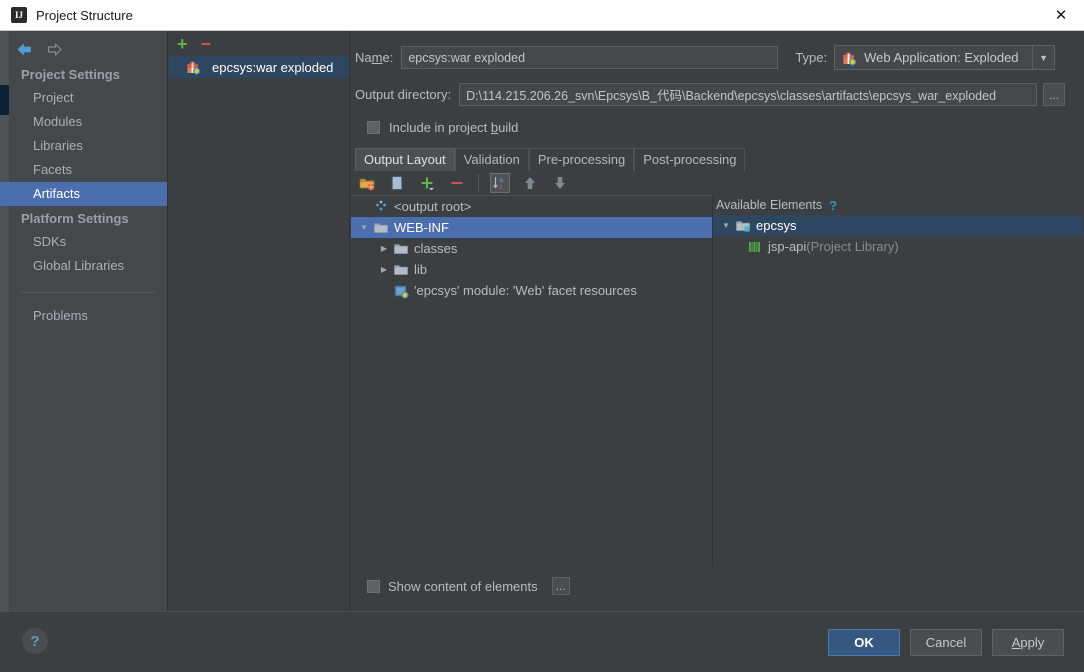 The image size is (1084, 672). I want to click on tab-post-processing: Post-processing, so click(690, 159).